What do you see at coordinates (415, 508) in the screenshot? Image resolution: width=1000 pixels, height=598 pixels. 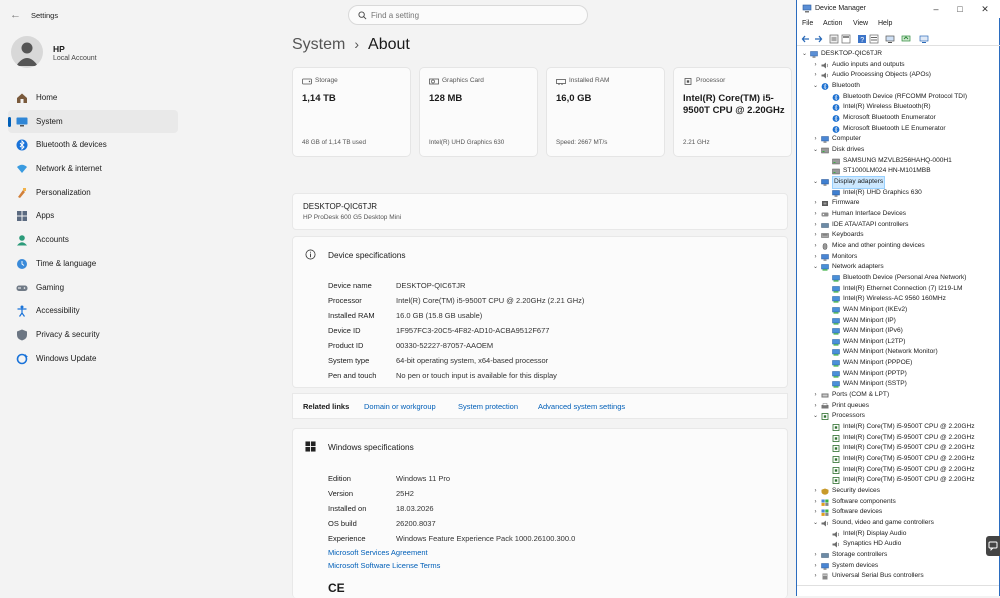 I see `spec-value: 18.03.2026` at bounding box center [415, 508].